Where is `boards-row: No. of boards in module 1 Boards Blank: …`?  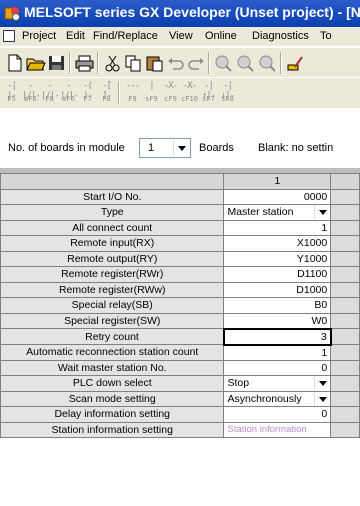 boards-row: No. of boards in module 1 Boards Blank: … is located at coordinates (180, 149).